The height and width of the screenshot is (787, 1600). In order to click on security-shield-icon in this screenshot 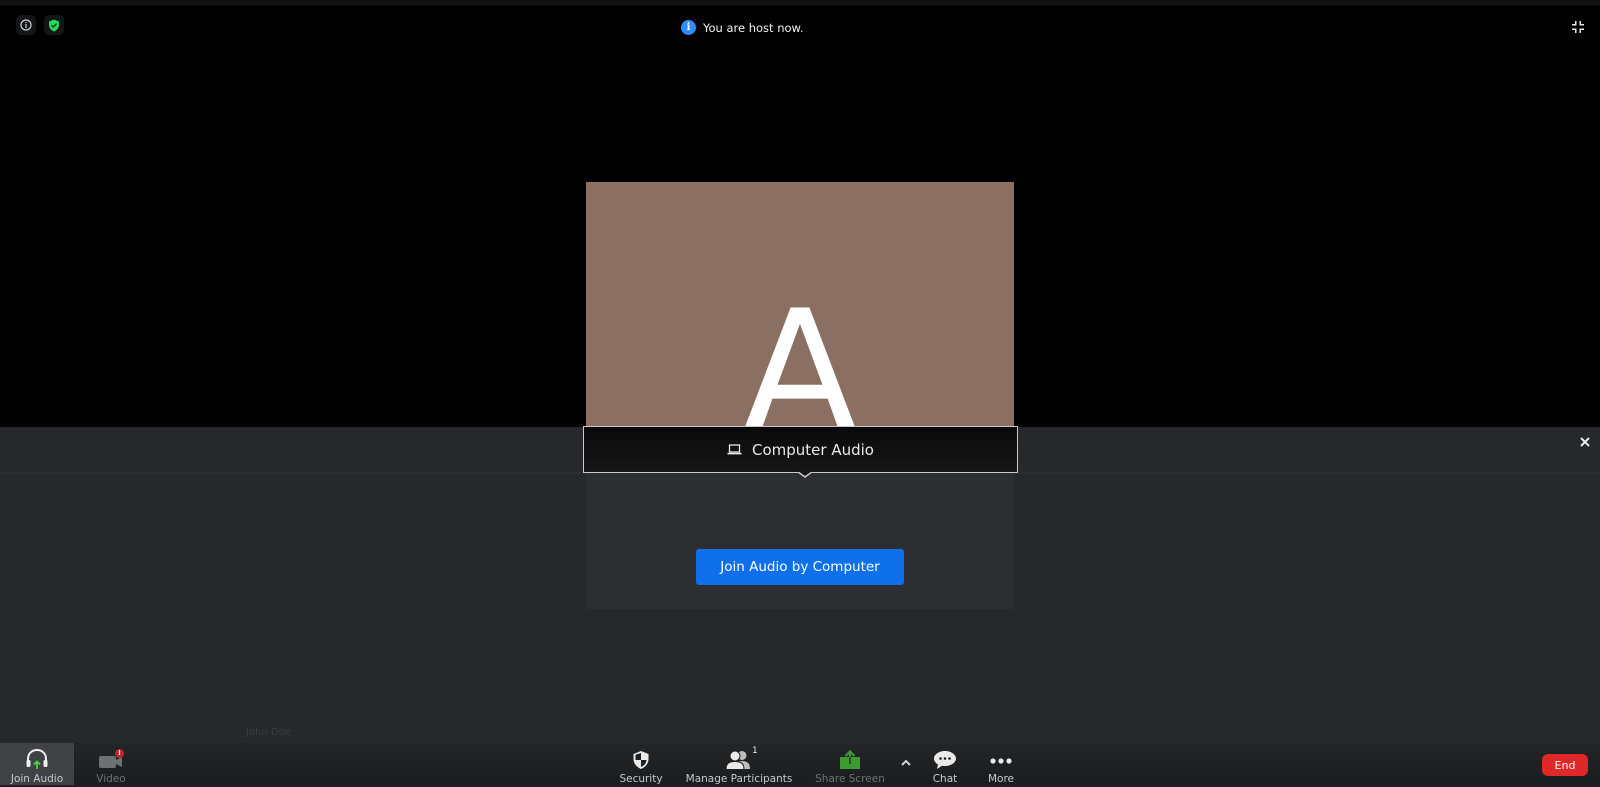, I will do `click(641, 760)`.